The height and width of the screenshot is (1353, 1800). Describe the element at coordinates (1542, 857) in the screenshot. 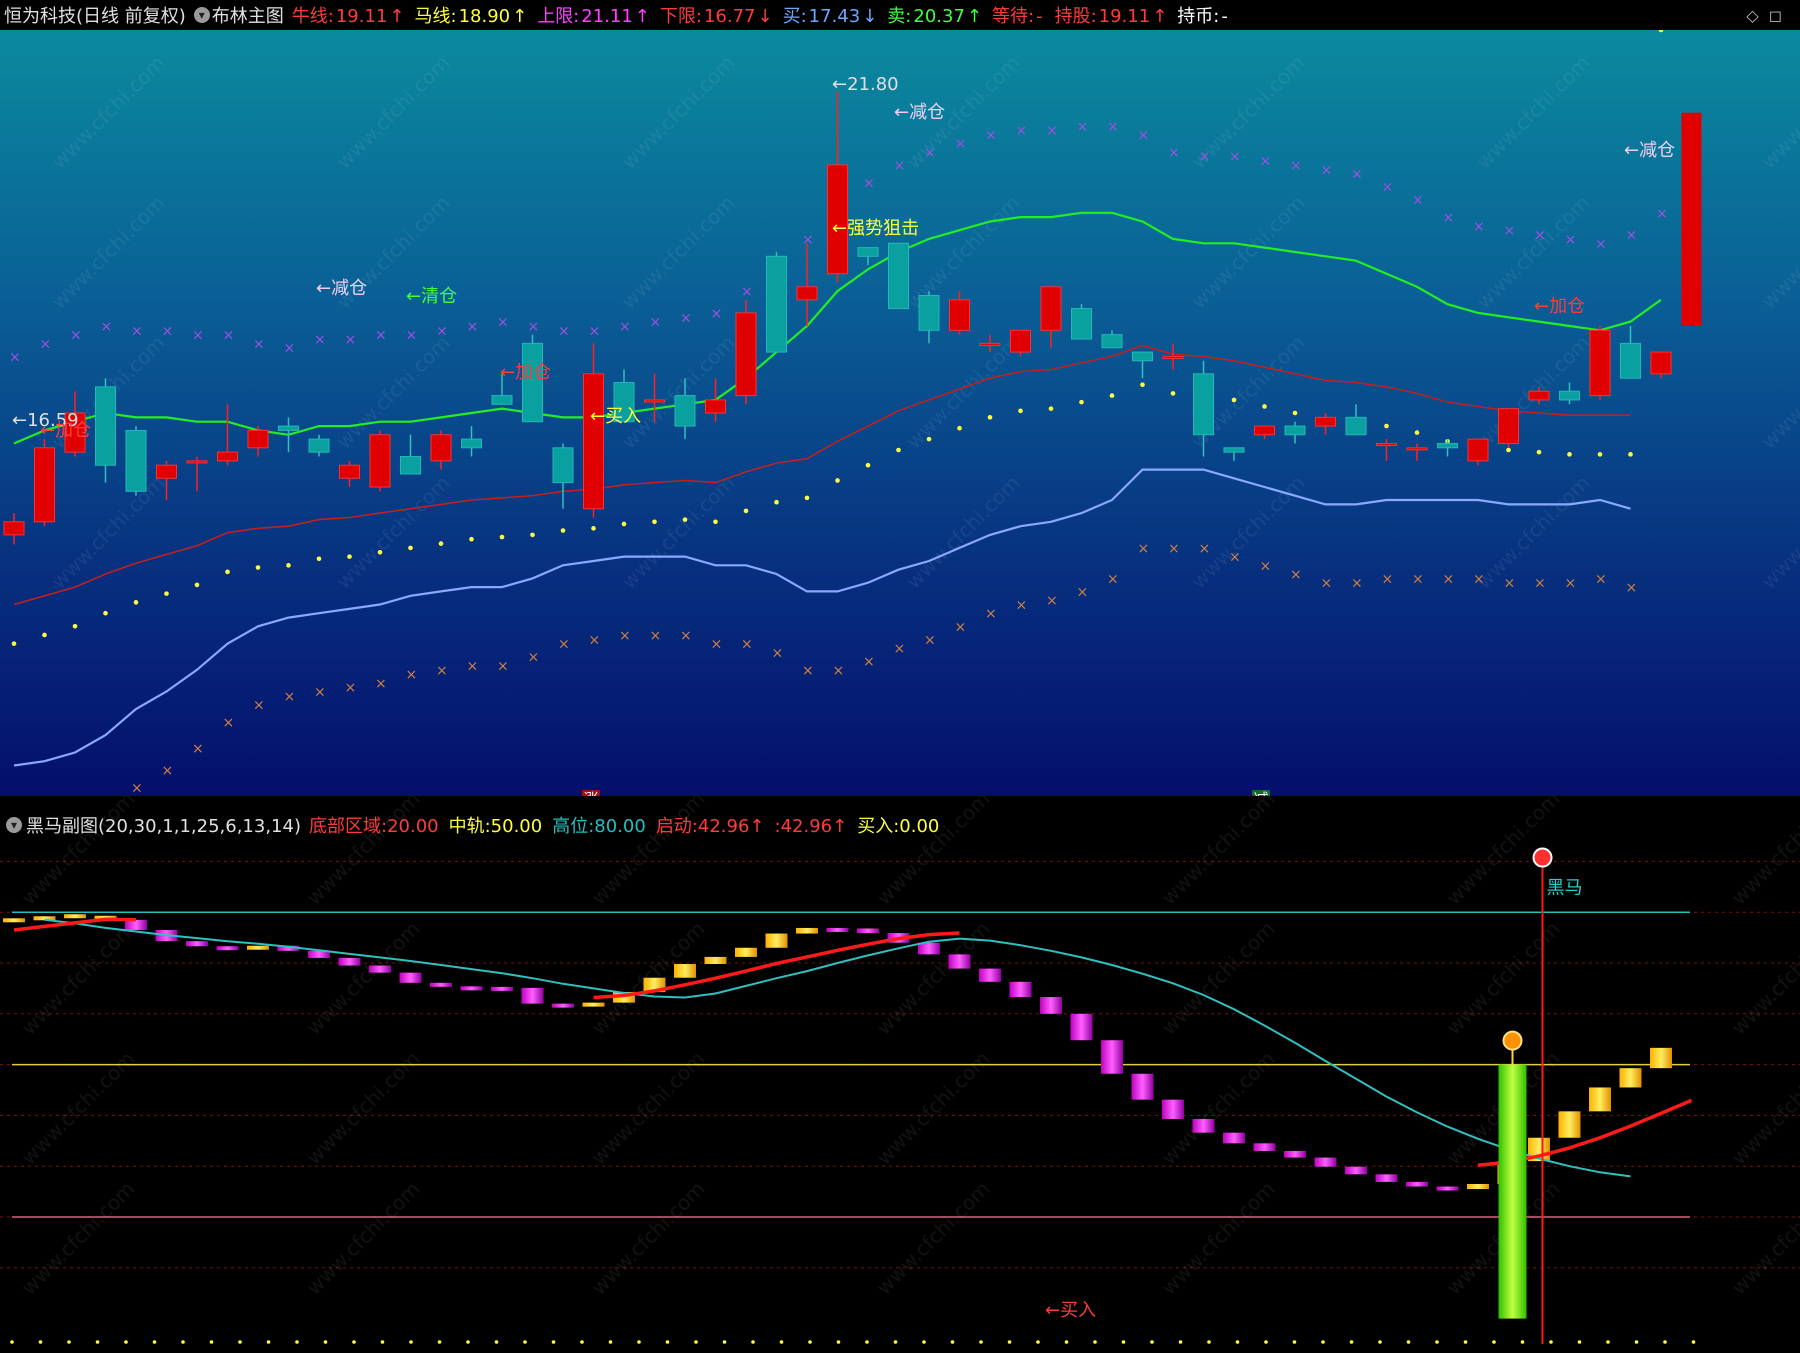

I see `black-horse-marker-icon` at that location.